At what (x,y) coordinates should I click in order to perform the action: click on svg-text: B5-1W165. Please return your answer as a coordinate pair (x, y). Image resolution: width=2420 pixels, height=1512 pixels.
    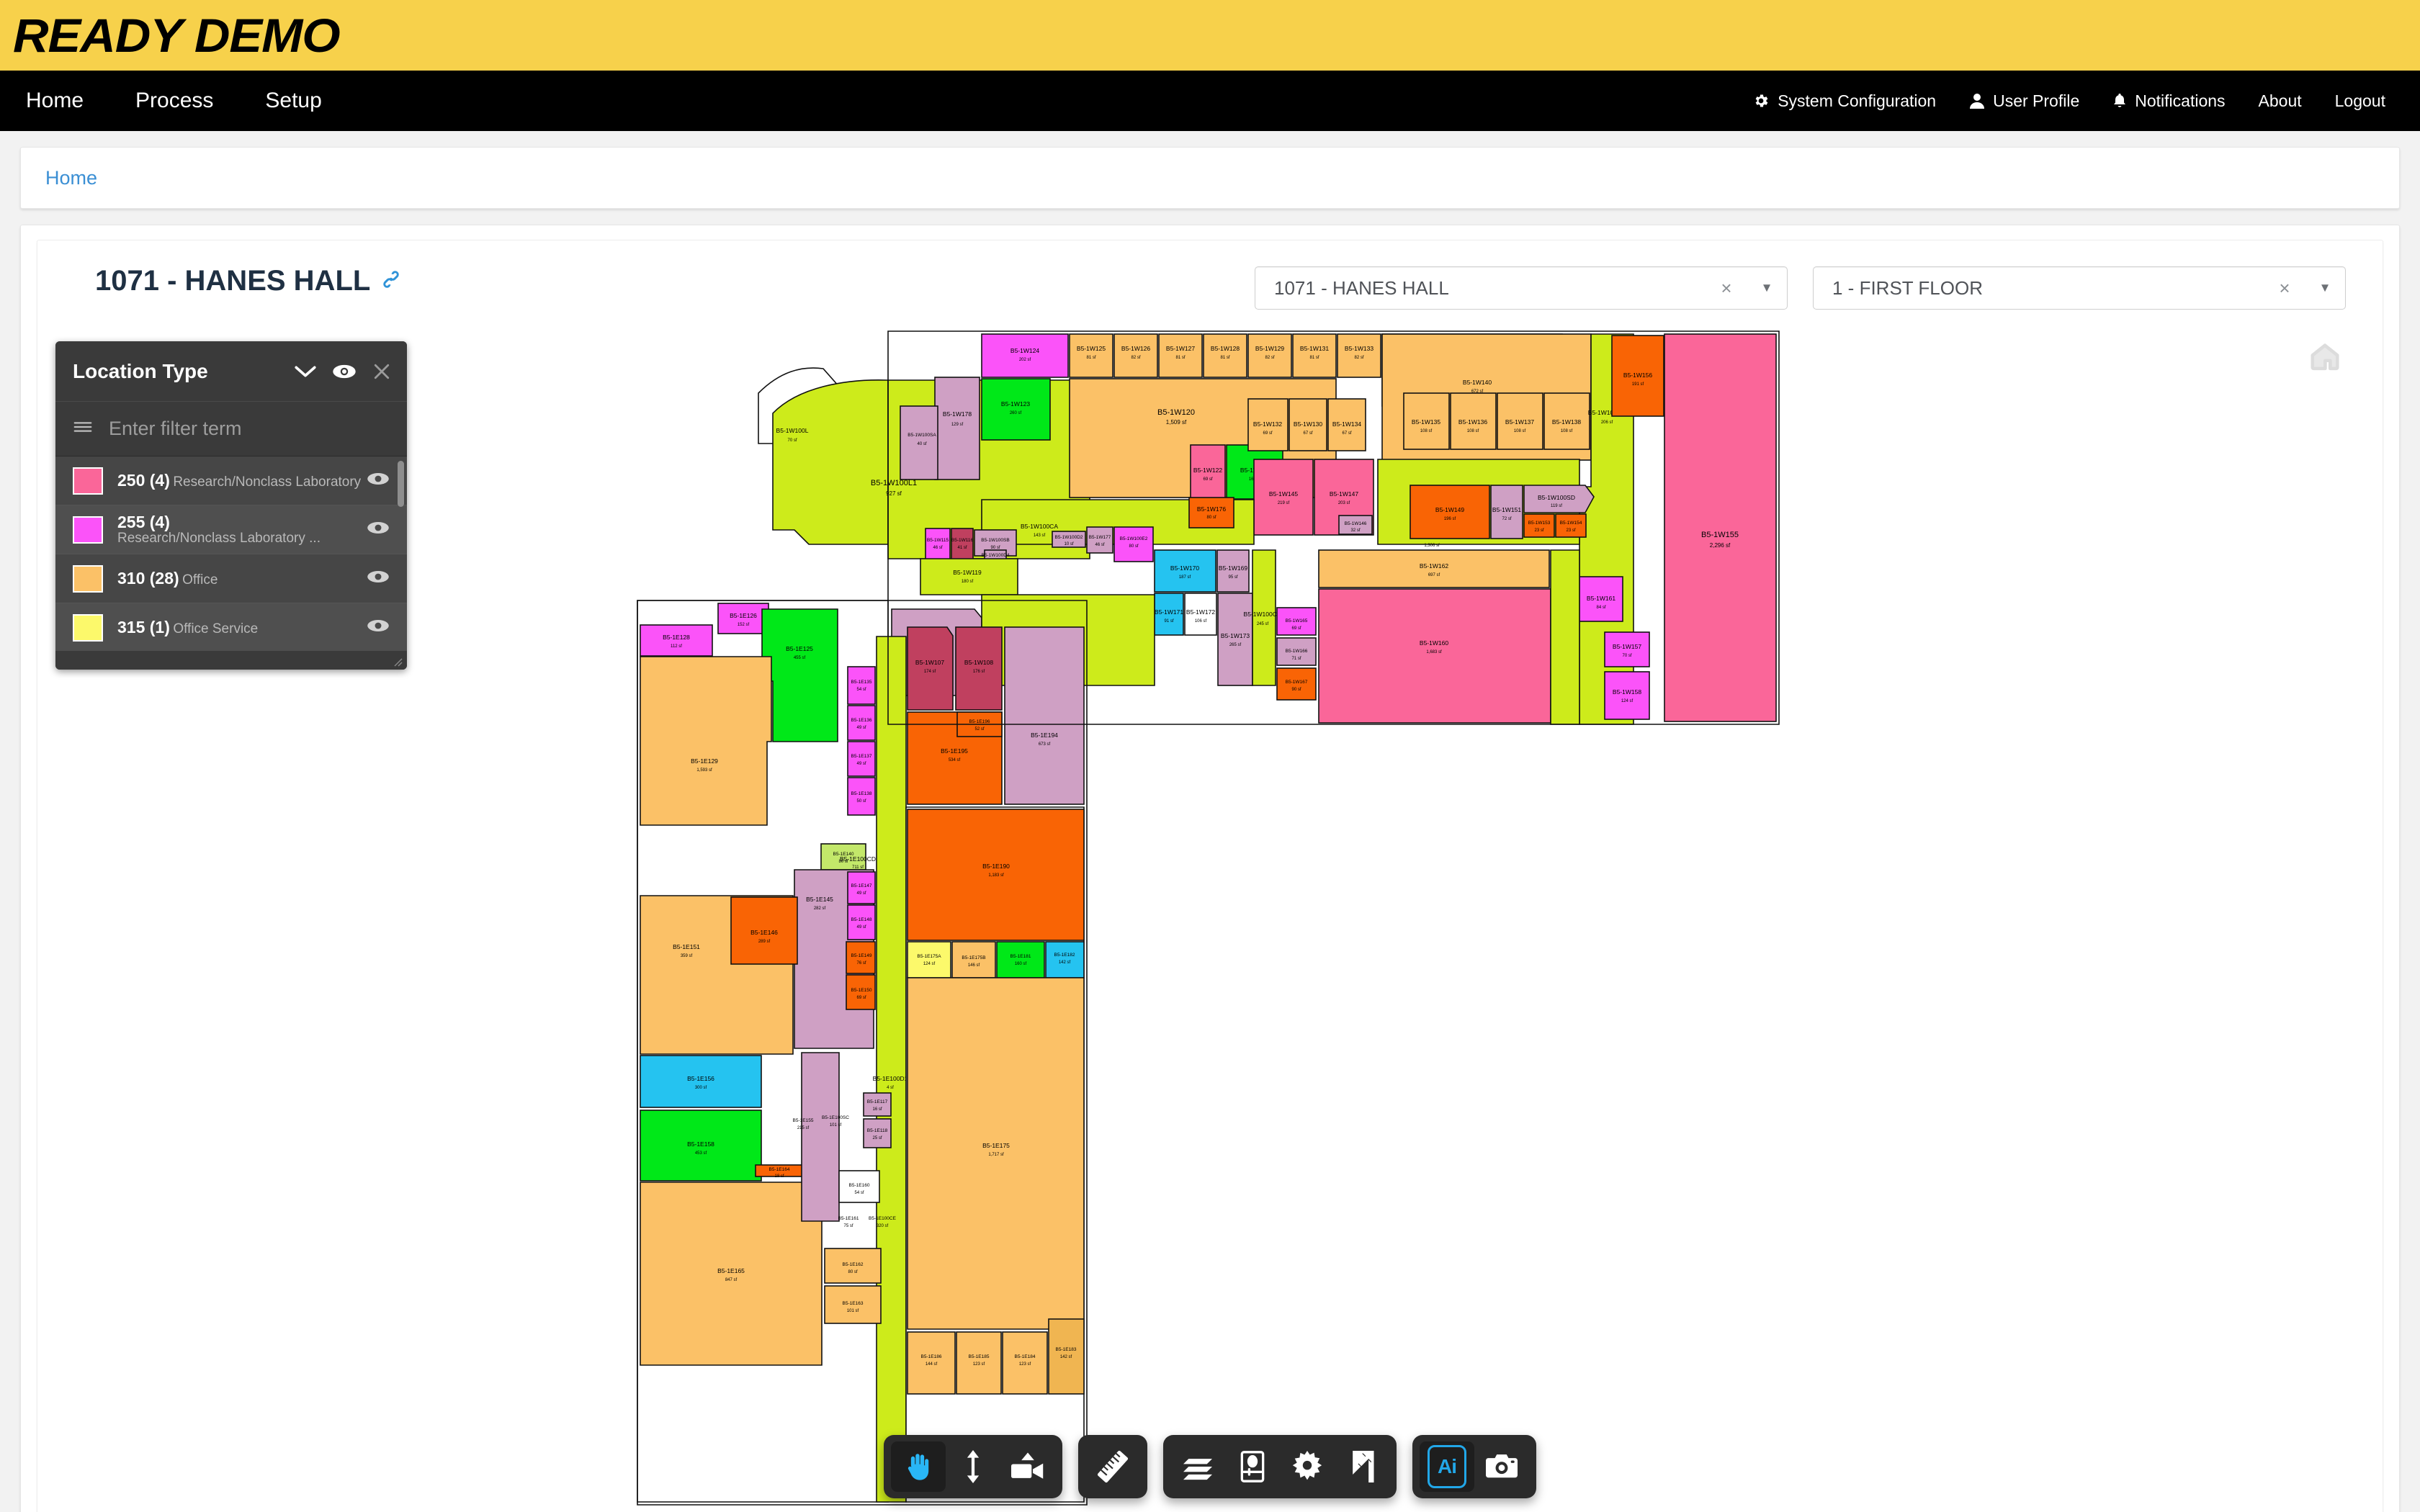
    Looking at the image, I should click on (1297, 621).